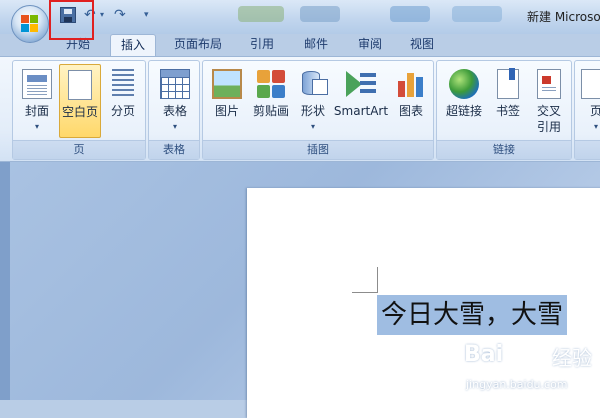 This screenshot has width=600, height=418. Describe the element at coordinates (133, 45) in the screenshot. I see `tab-insert: 插入` at that location.